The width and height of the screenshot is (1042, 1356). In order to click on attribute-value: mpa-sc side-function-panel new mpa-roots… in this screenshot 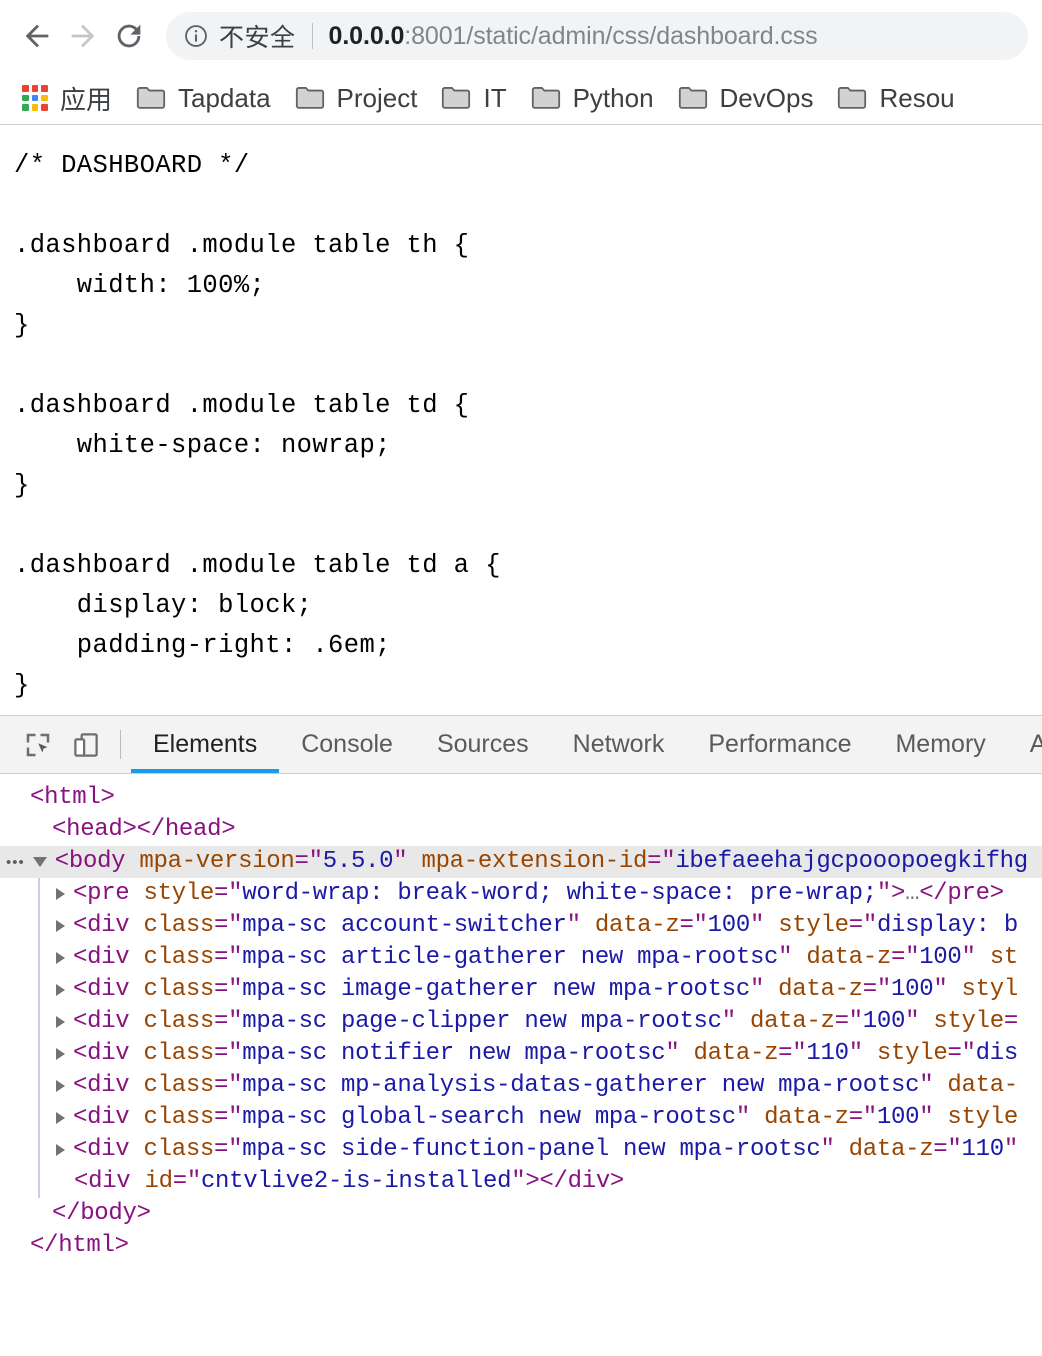, I will do `click(531, 1149)`.